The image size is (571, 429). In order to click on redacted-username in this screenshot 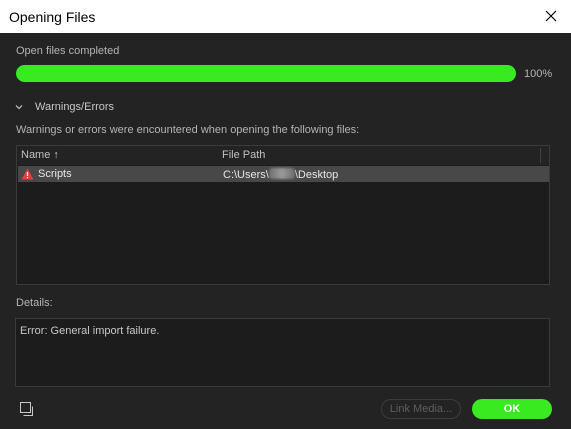, I will do `click(281, 173)`.